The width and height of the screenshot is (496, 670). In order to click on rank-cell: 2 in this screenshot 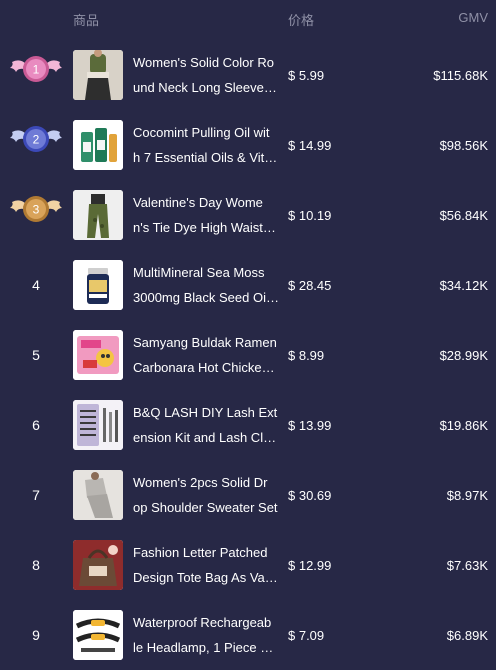, I will do `click(36, 145)`.